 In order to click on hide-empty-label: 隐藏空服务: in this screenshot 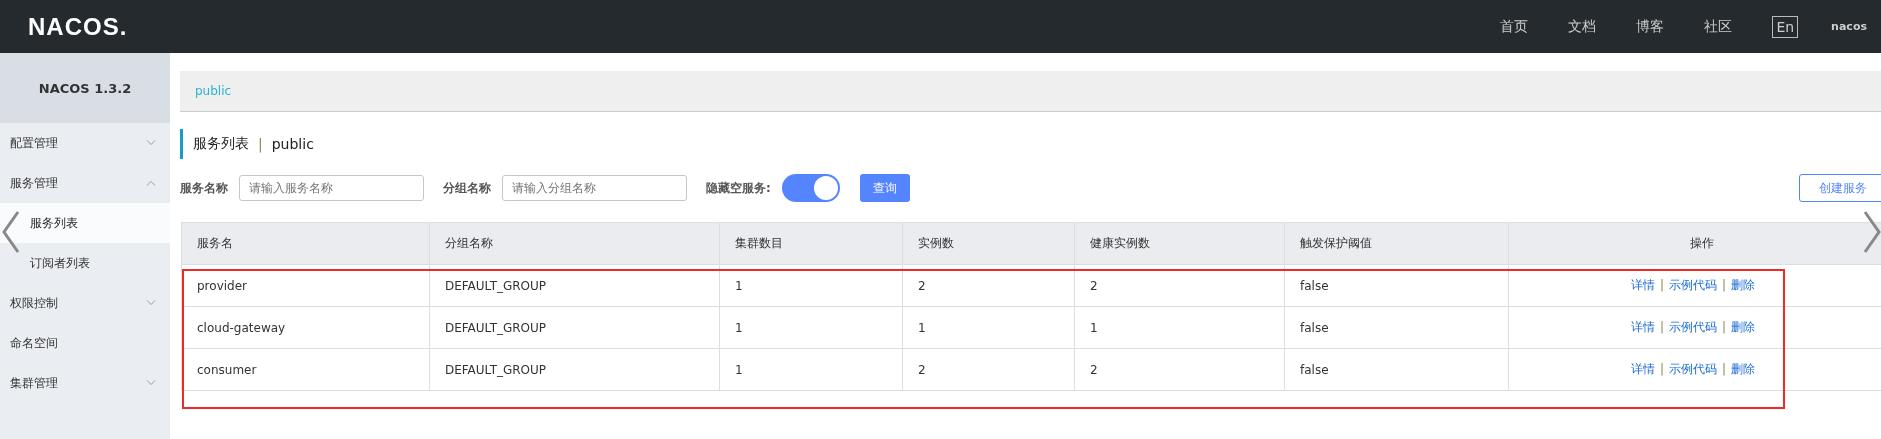, I will do `click(738, 188)`.